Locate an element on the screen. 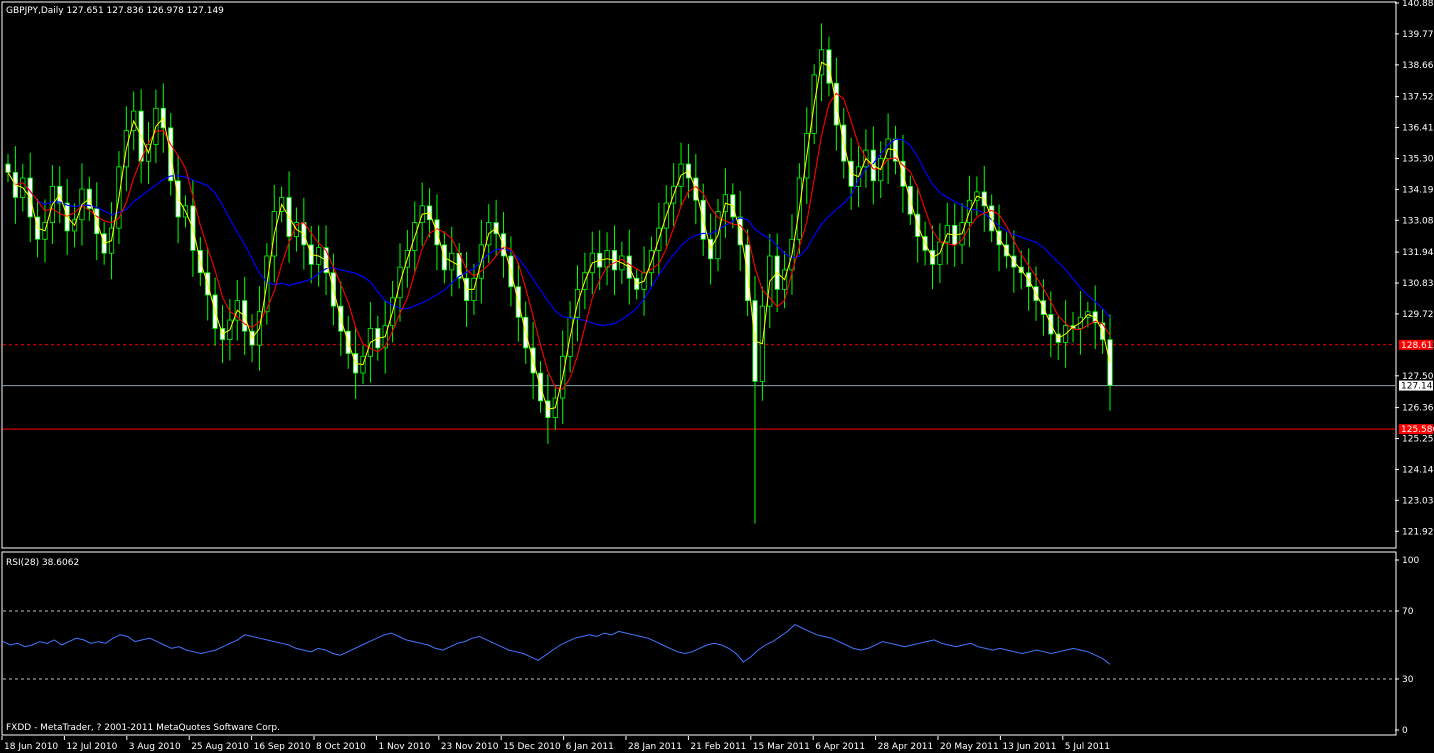 The width and height of the screenshot is (1434, 753). x-tick-label: 6 Jan 2011 is located at coordinates (590, 747).